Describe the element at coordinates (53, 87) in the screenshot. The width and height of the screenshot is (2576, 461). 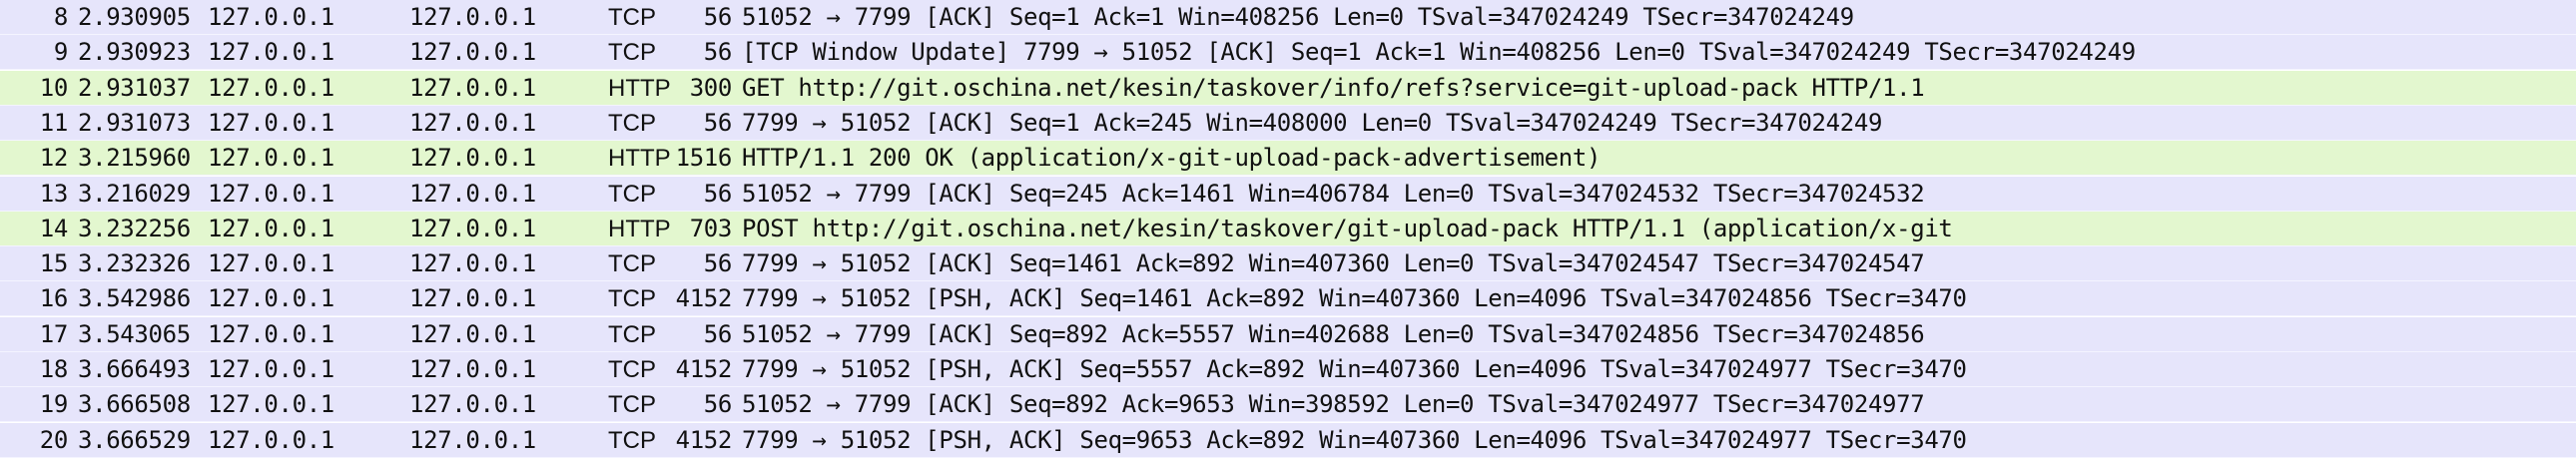
I see `packet-number: 10` at that location.